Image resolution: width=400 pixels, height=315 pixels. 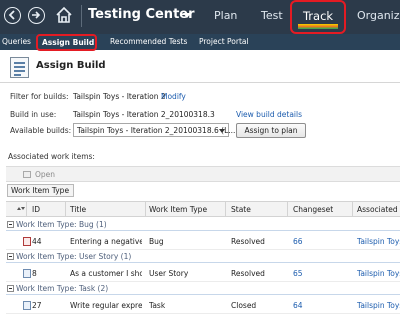 I want to click on group-by-chip: Work Item Type, so click(x=40, y=190).